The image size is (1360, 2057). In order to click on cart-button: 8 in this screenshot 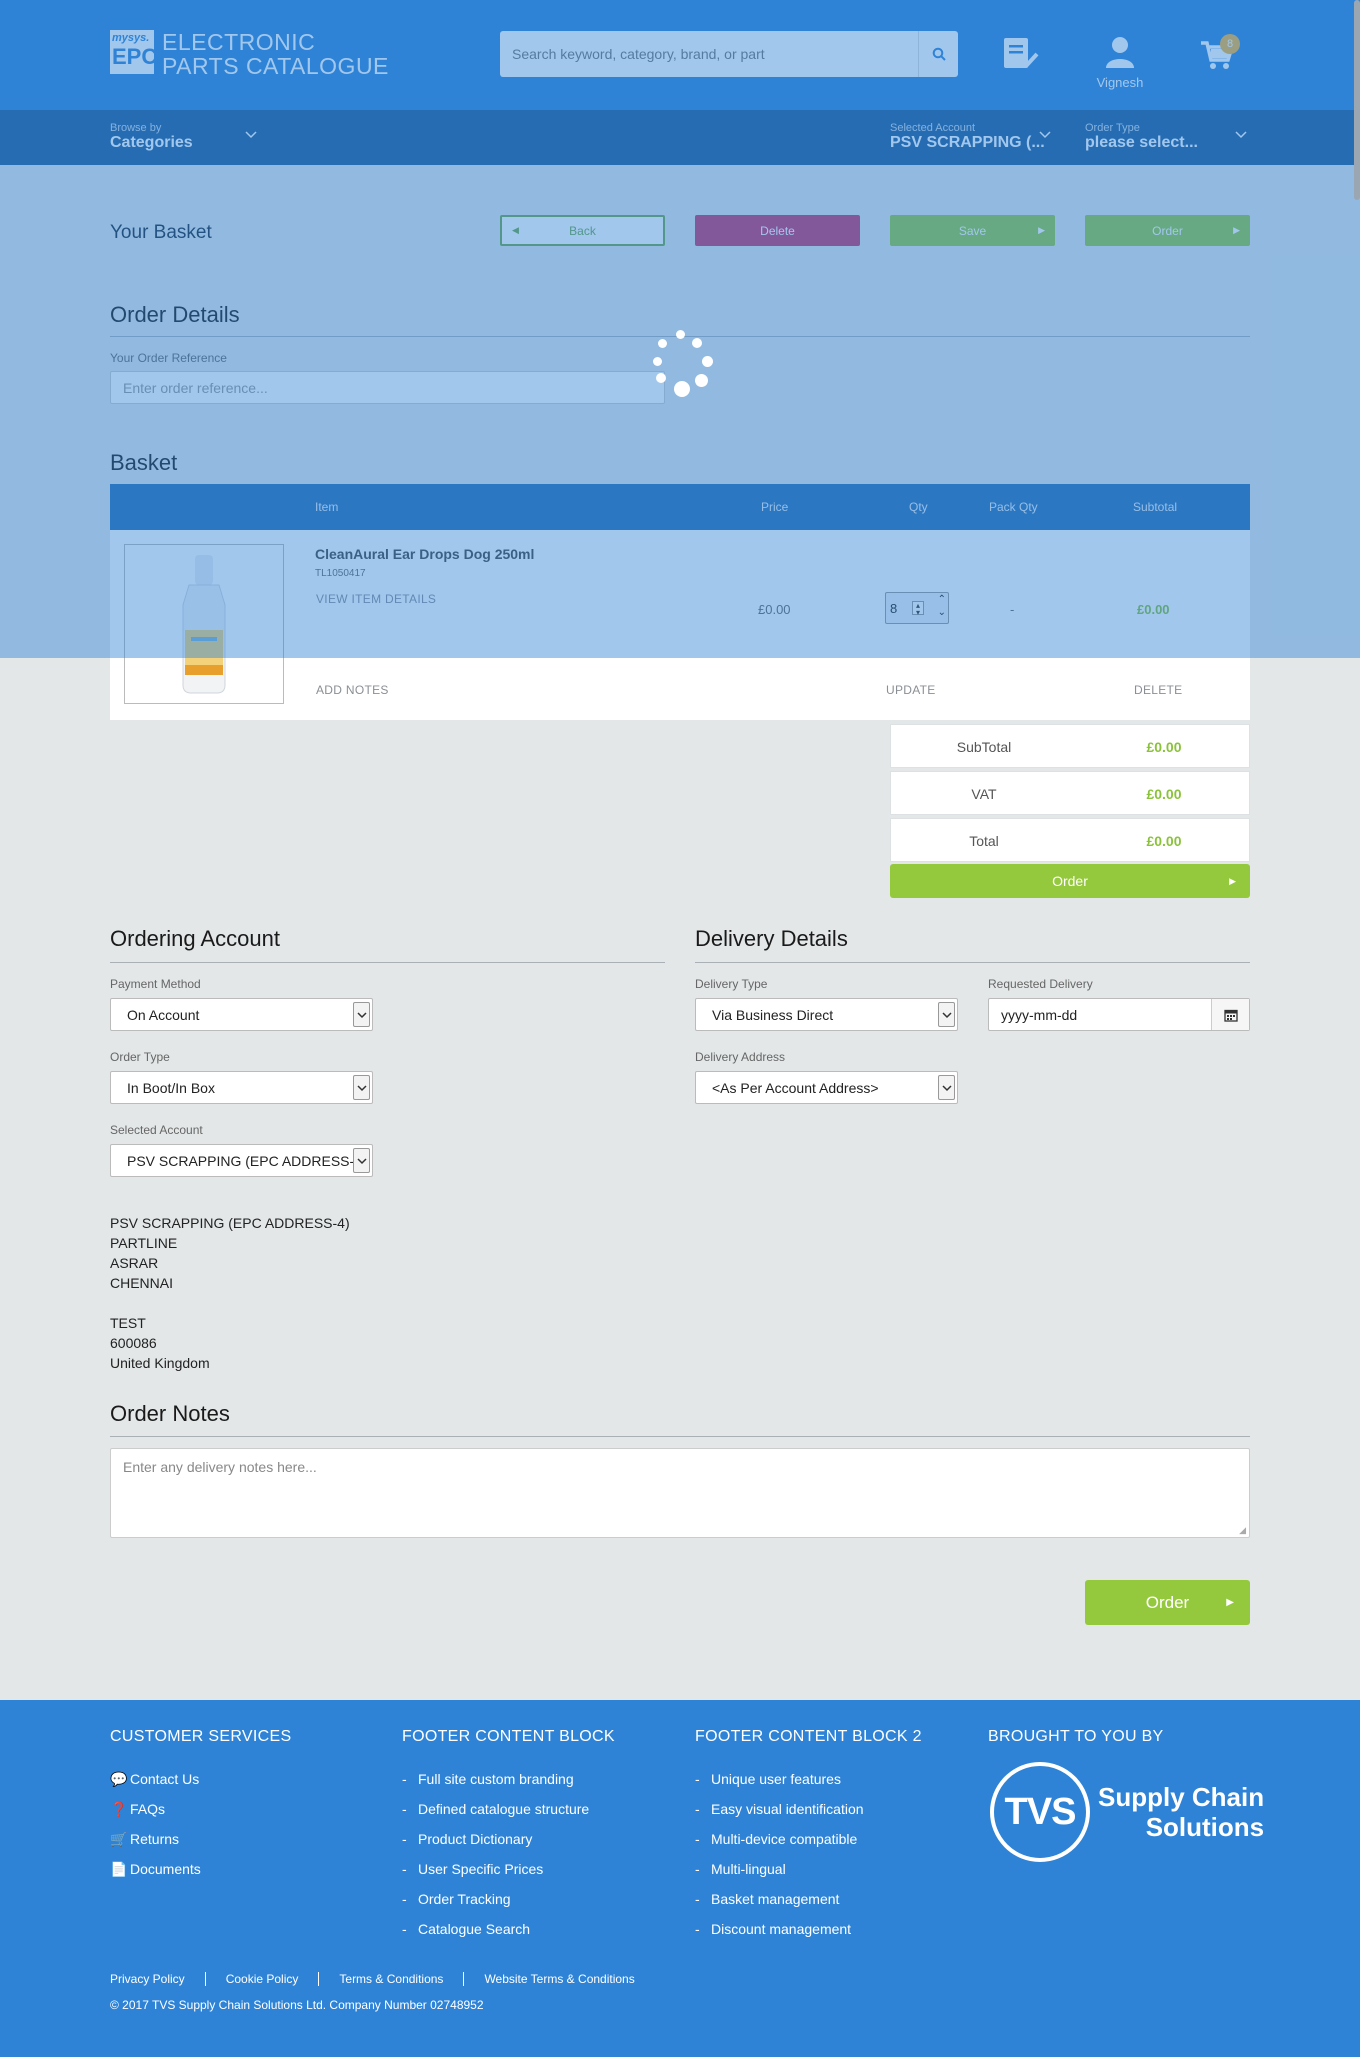, I will do `click(1220, 53)`.